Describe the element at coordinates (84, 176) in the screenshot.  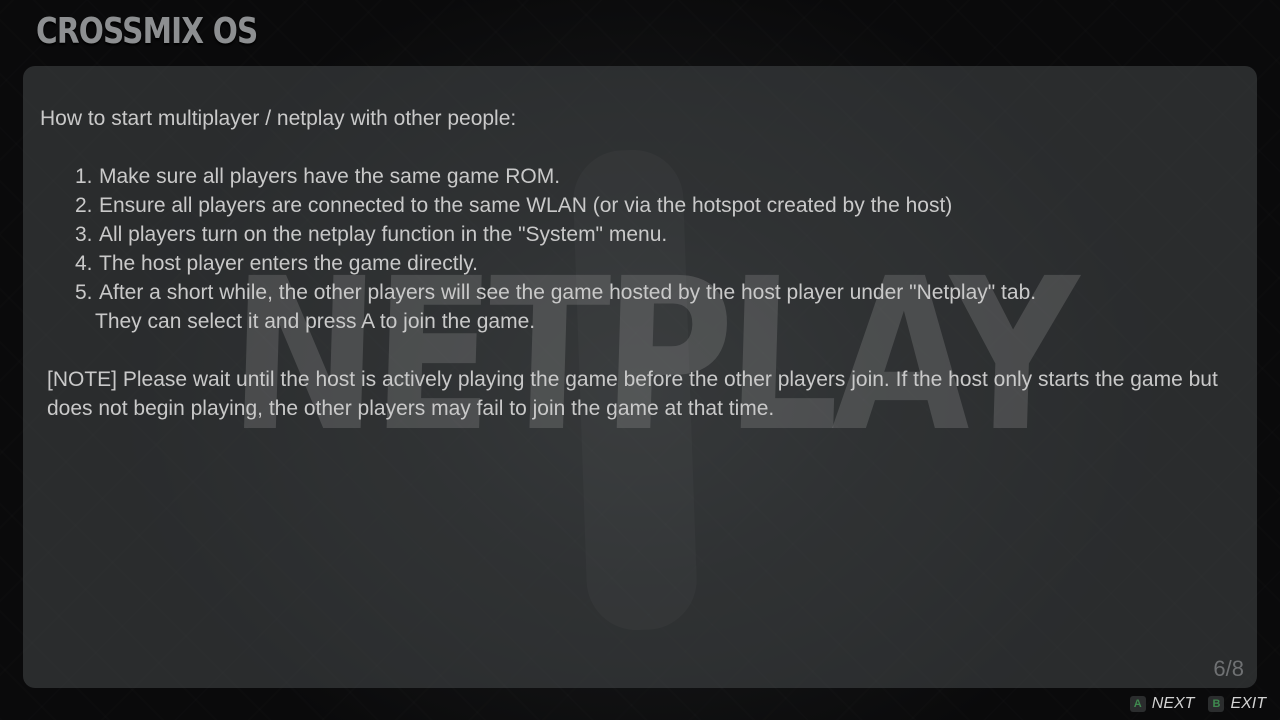
I see `step-number: 1.` at that location.